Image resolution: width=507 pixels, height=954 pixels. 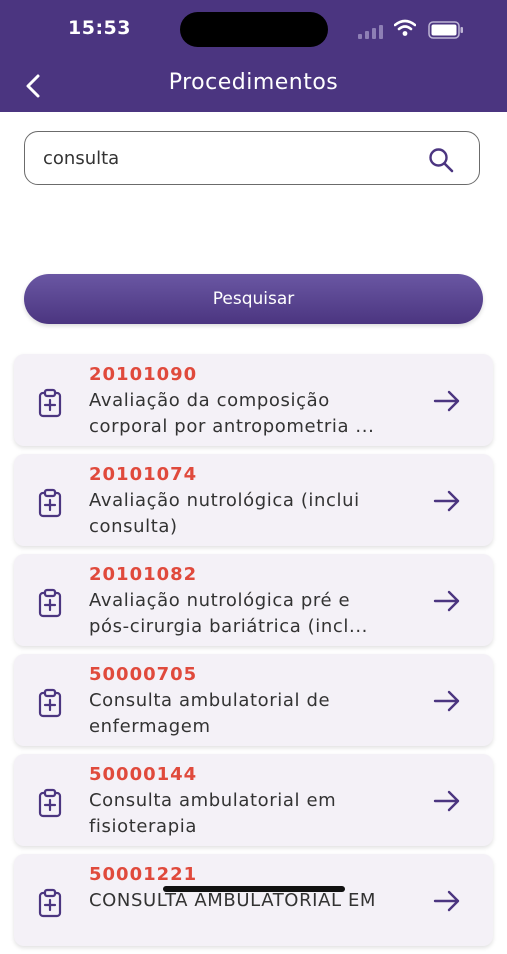 What do you see at coordinates (143, 374) in the screenshot?
I see `procedure-code: 20101090` at bounding box center [143, 374].